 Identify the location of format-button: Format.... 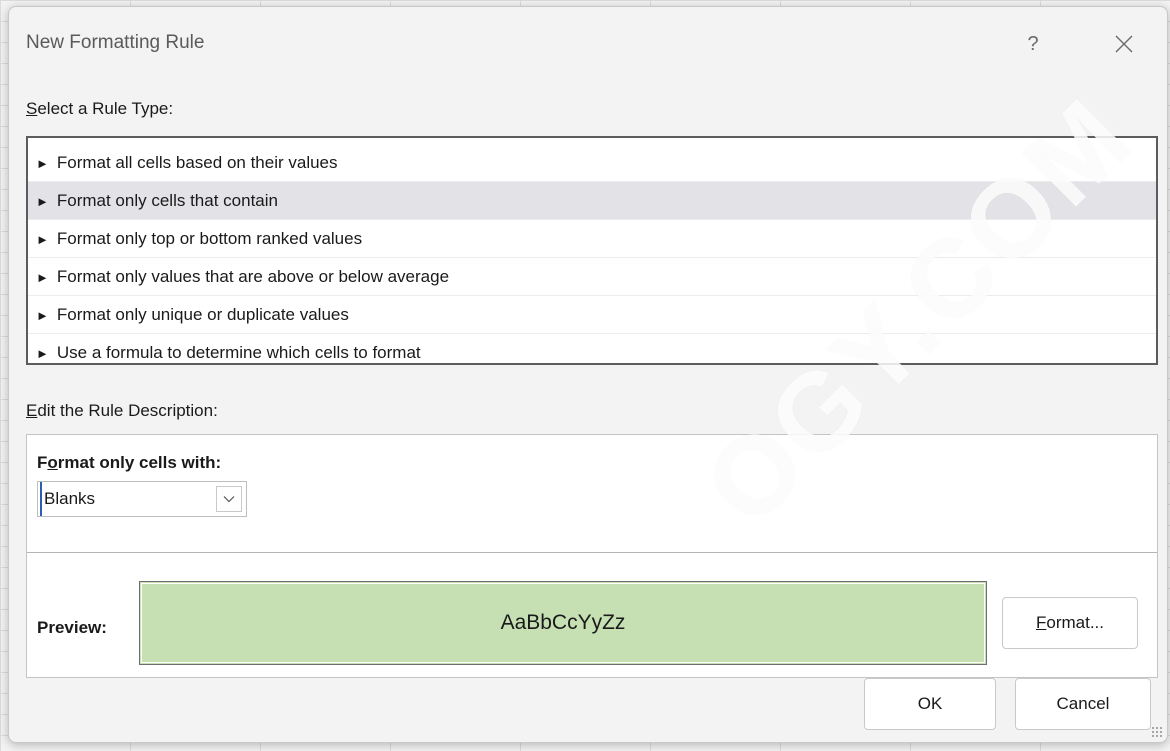
(1070, 623).